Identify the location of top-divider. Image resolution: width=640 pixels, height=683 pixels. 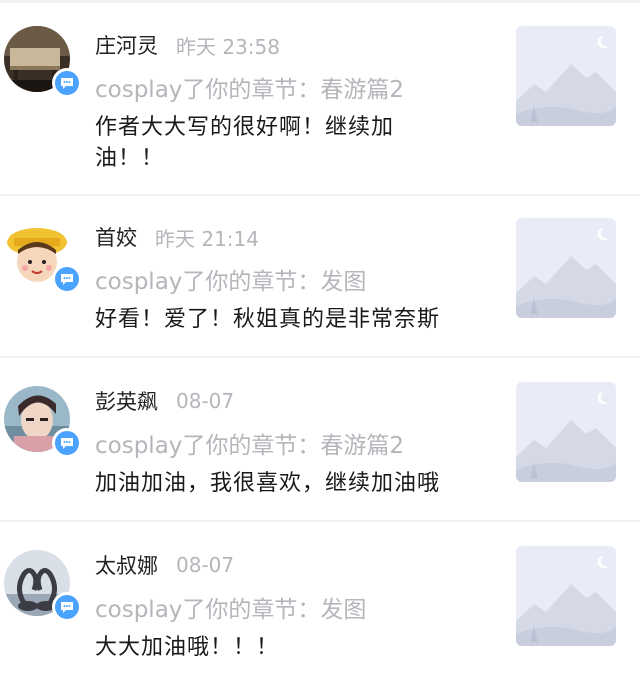
(320, 1).